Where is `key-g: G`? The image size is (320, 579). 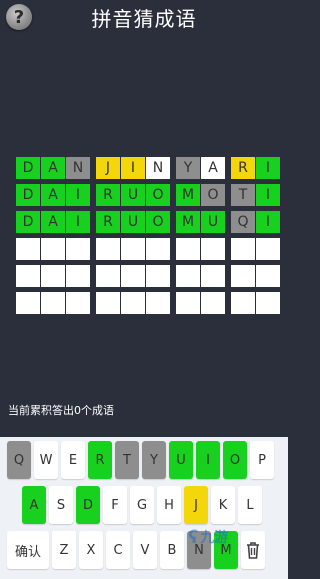
key-g: G is located at coordinates (142, 505).